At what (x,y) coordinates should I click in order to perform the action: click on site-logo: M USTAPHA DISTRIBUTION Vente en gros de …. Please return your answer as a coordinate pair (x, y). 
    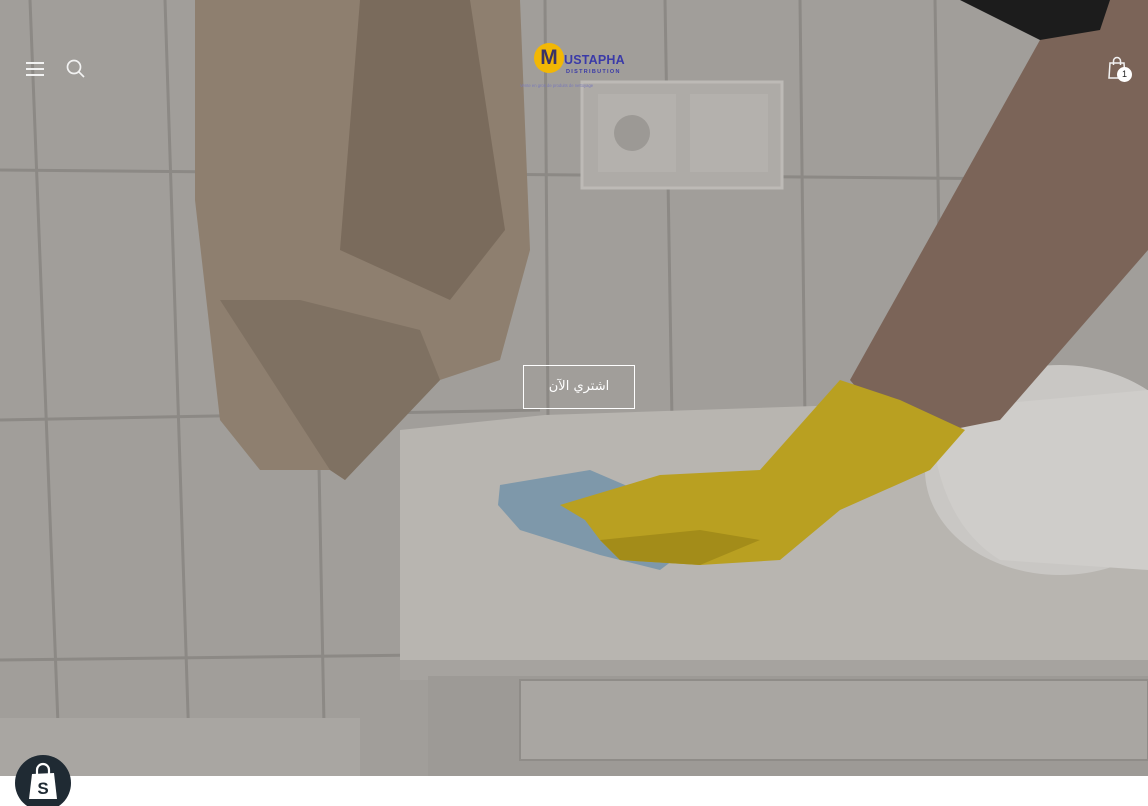
    Looking at the image, I should click on (580, 67).